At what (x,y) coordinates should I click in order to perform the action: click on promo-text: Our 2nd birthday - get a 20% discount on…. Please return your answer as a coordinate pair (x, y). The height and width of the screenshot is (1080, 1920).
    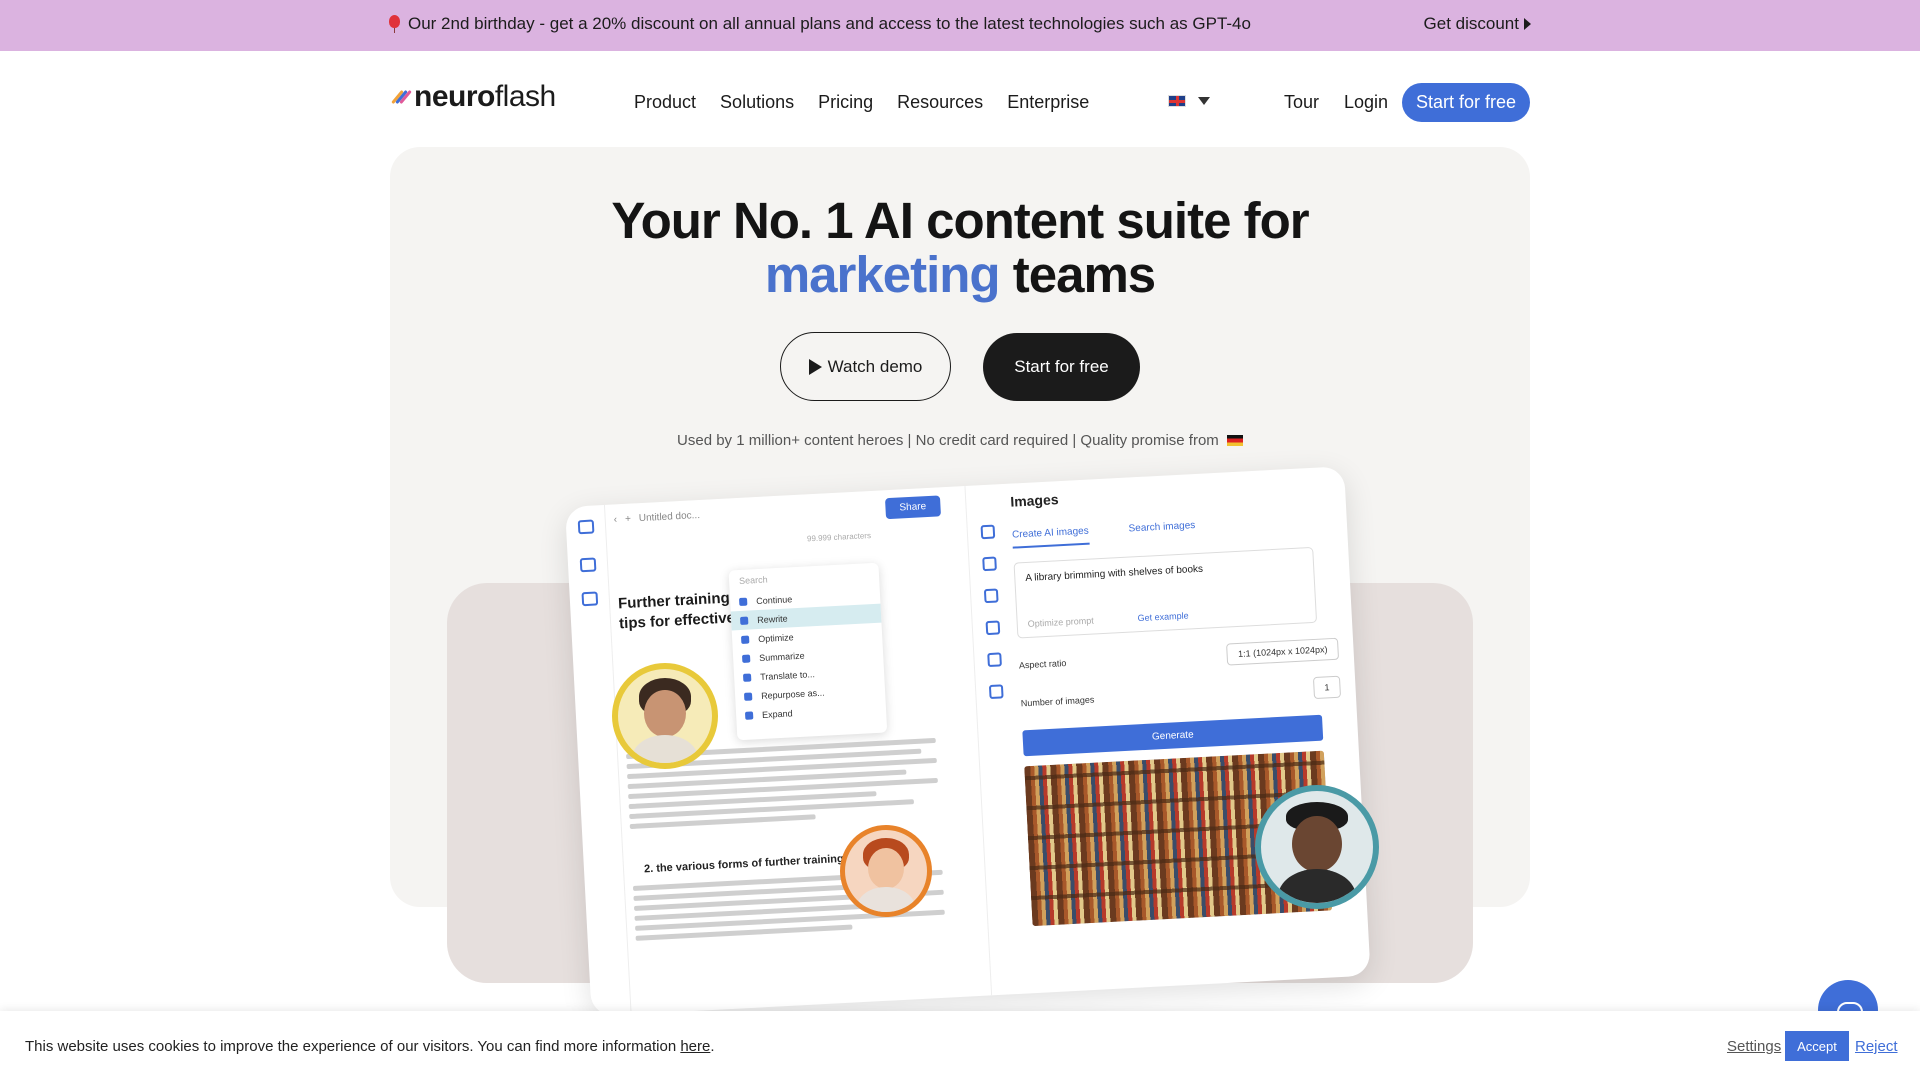
    Looking at the image, I should click on (820, 24).